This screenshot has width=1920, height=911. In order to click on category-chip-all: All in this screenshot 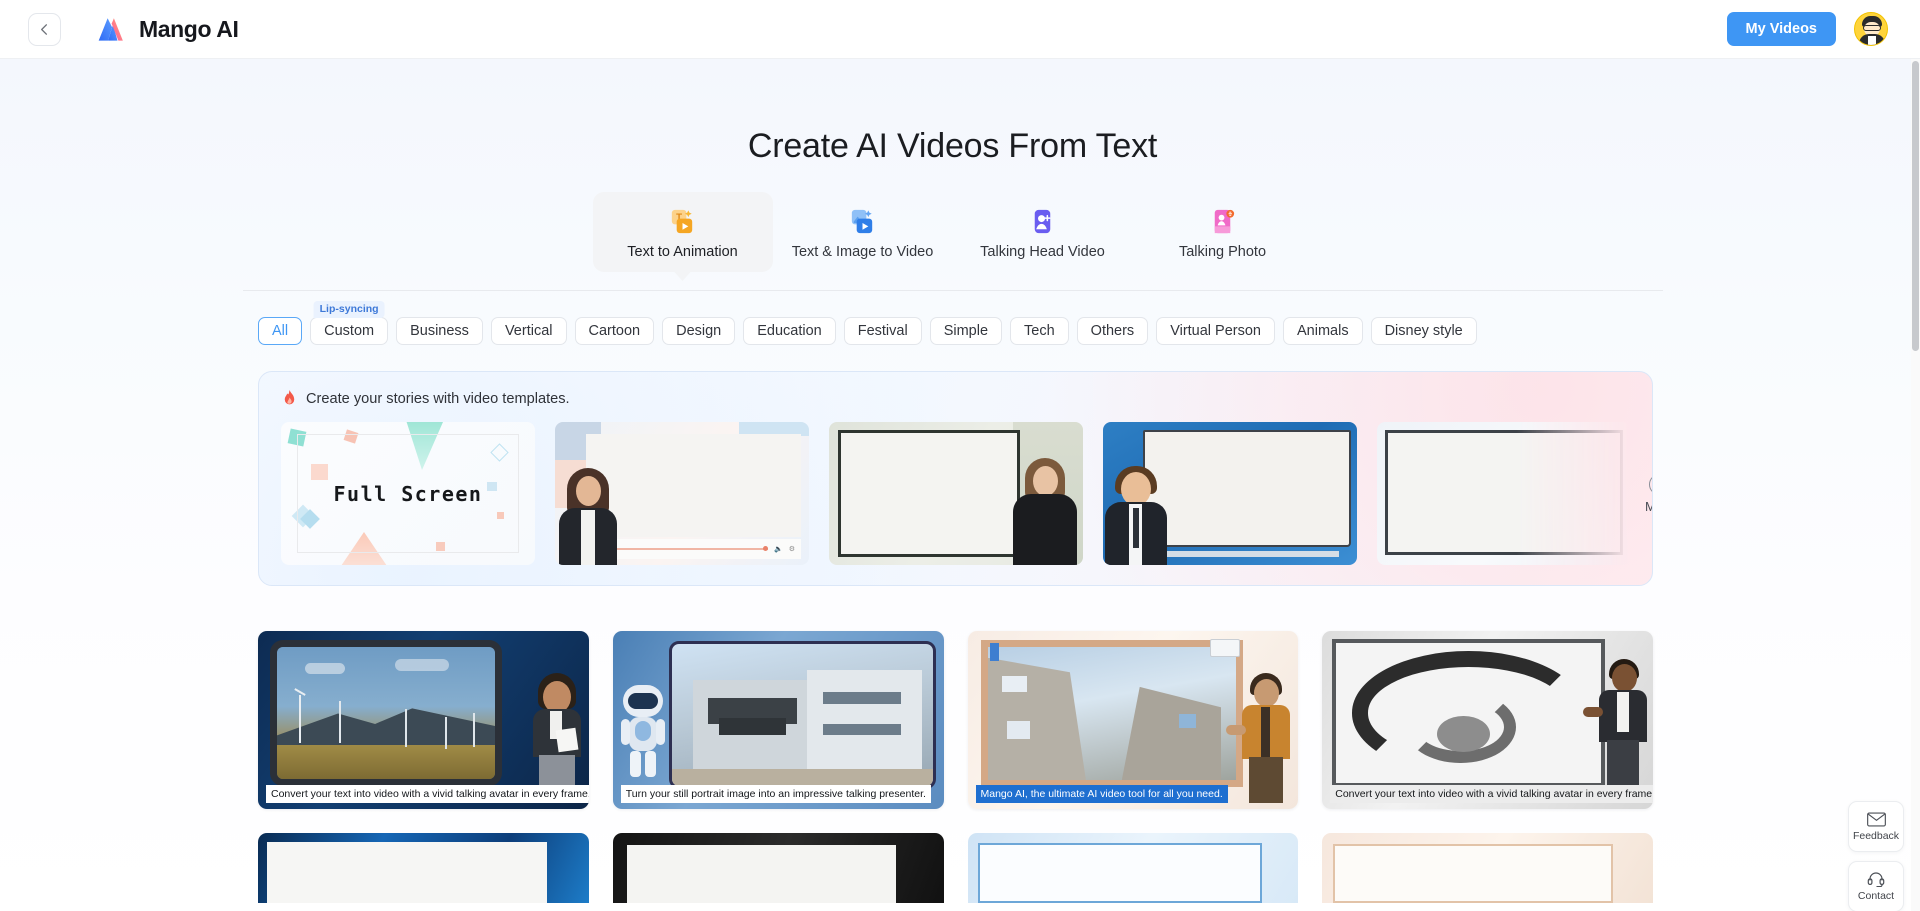, I will do `click(280, 331)`.